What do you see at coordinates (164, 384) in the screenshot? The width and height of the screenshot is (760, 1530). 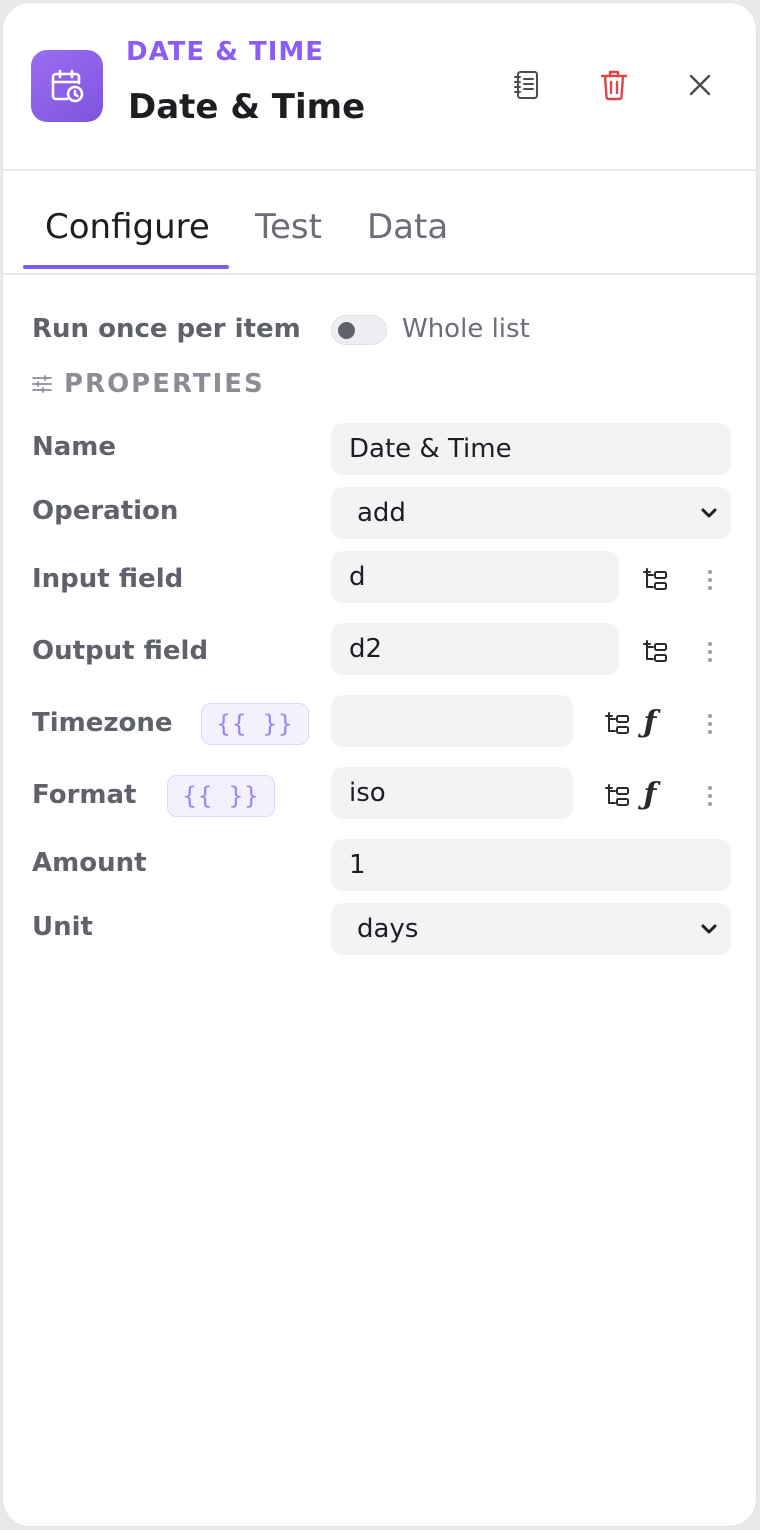 I see `properties-title: PROPERTIES` at bounding box center [164, 384].